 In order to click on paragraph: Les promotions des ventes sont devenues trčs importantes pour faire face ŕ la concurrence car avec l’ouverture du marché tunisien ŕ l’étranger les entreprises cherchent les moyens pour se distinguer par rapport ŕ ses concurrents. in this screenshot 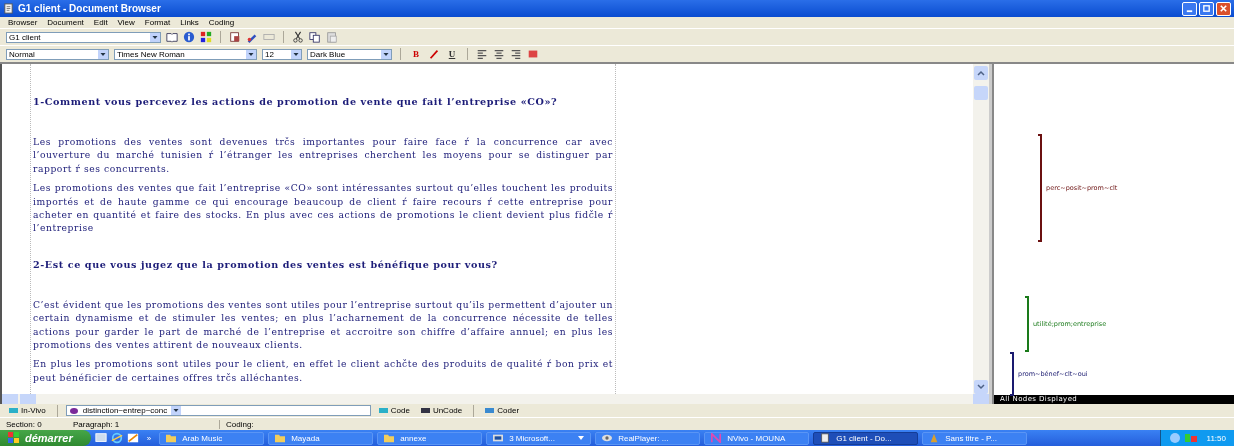, I will do `click(323, 155)`.